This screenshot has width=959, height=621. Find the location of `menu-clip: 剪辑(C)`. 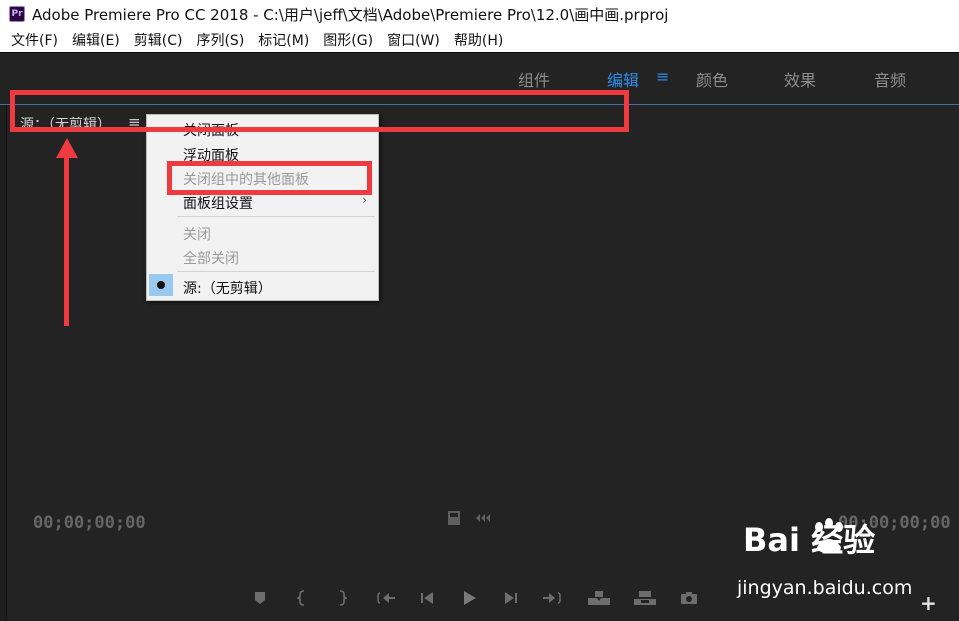

menu-clip: 剪辑(C) is located at coordinates (158, 40).